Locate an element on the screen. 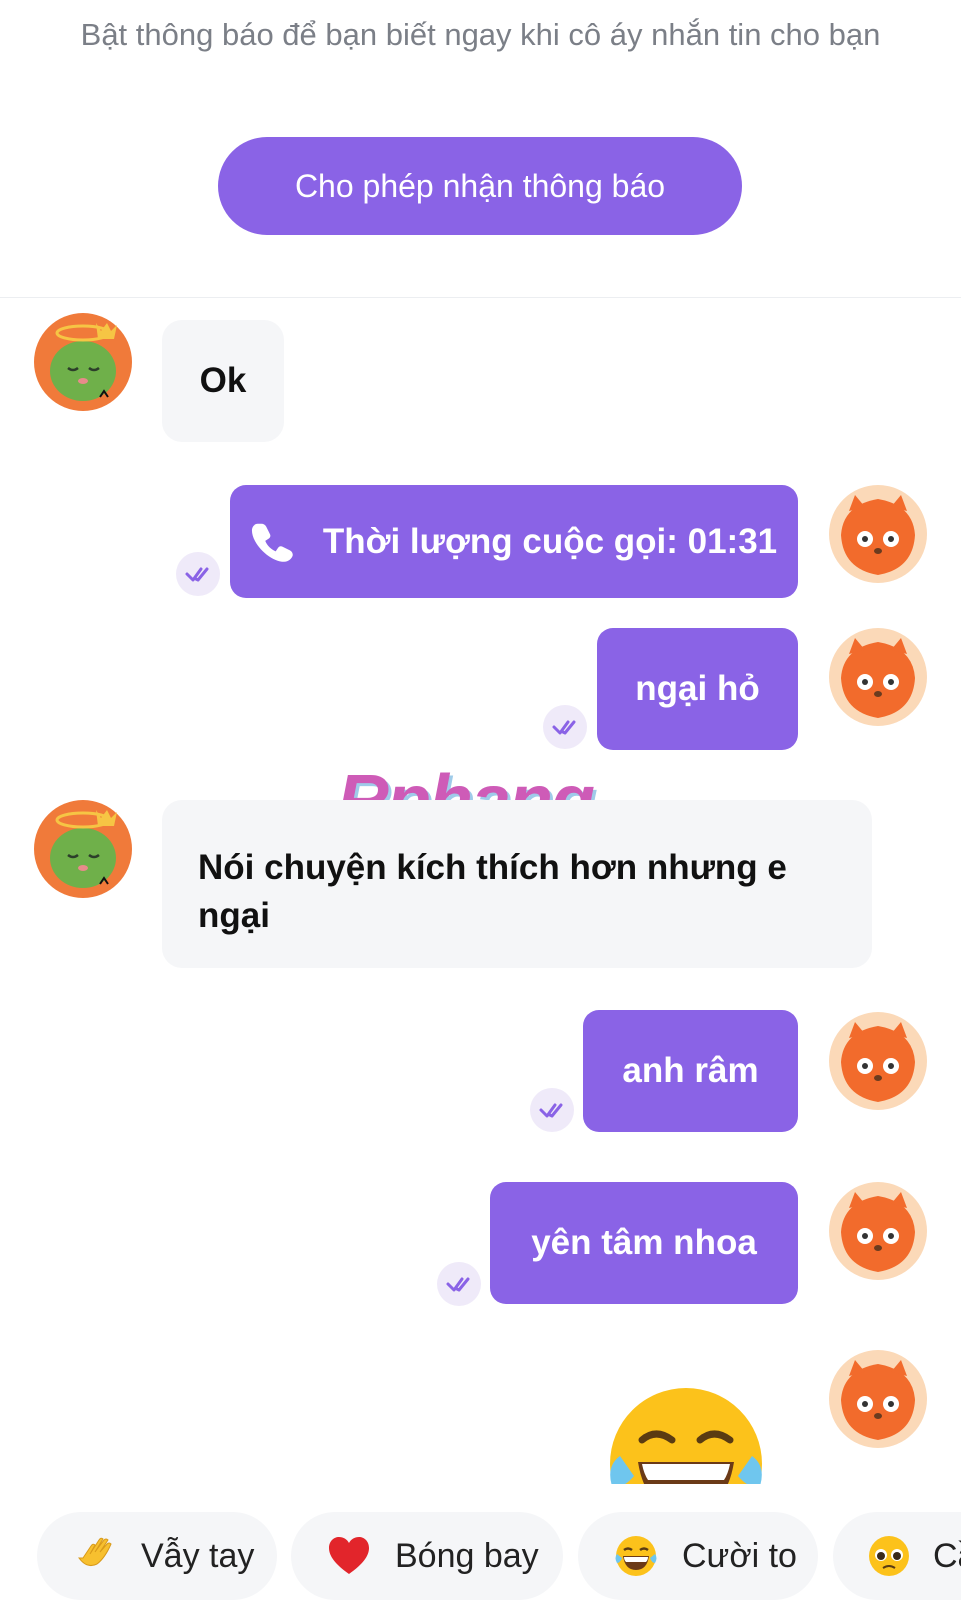 Image resolution: width=961 pixels, height=1600 pixels. allow-notifications-button: Cho phép nhận thông báo is located at coordinates (480, 186).